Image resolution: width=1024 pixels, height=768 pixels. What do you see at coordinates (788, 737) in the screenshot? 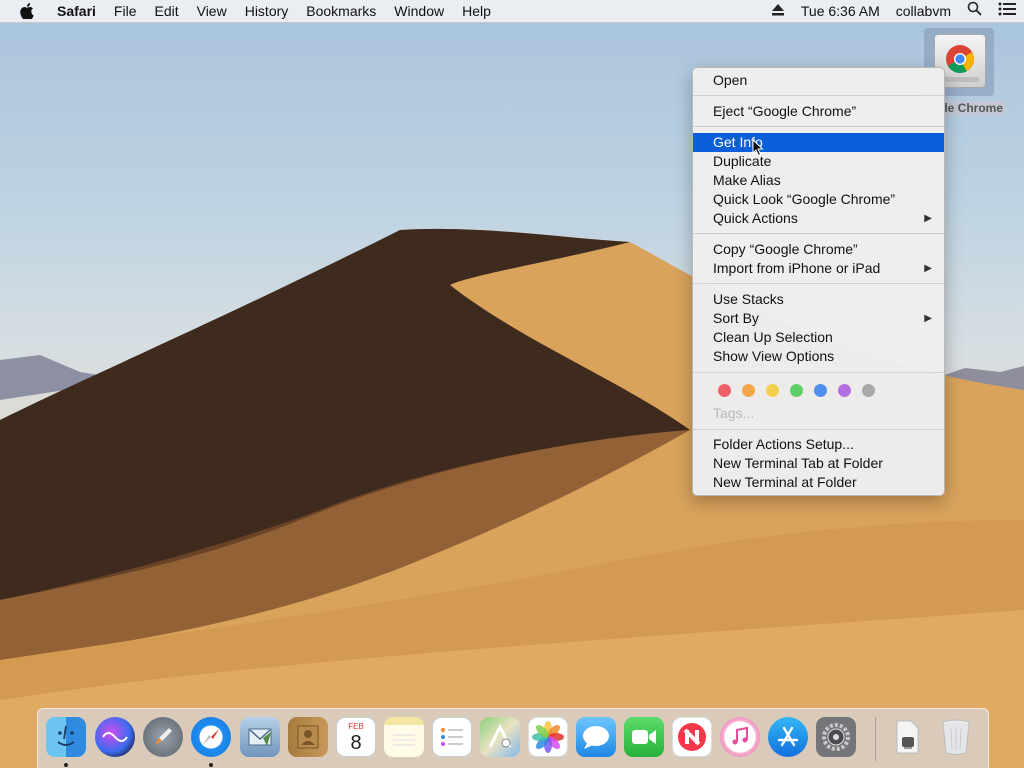
I see `app-store-icon` at bounding box center [788, 737].